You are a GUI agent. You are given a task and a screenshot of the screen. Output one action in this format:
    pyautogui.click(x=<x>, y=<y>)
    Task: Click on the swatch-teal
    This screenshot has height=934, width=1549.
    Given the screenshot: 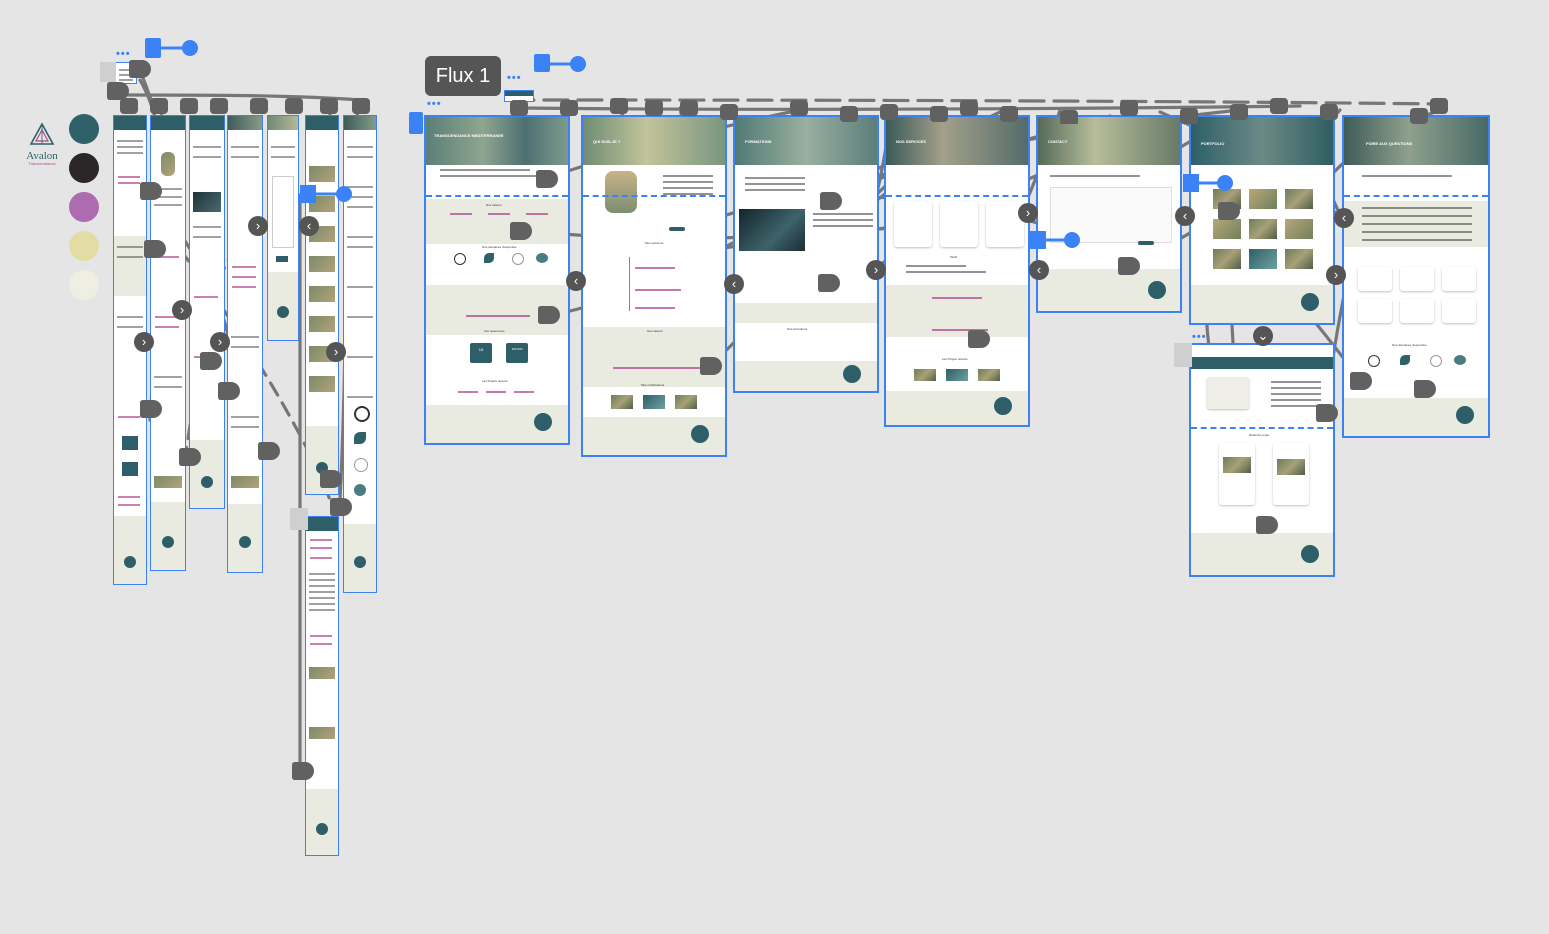 What is the action you would take?
    pyautogui.click(x=84, y=129)
    